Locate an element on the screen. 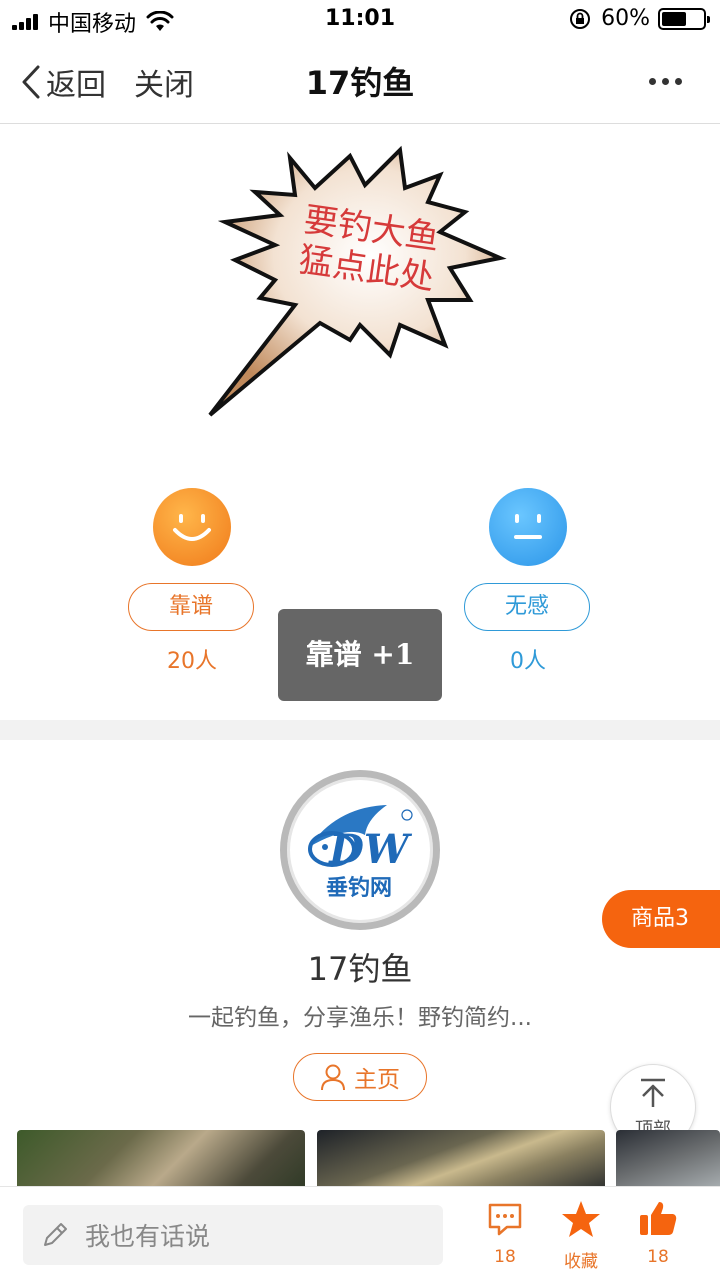  arrow-up-icon is located at coordinates (653, 1092).